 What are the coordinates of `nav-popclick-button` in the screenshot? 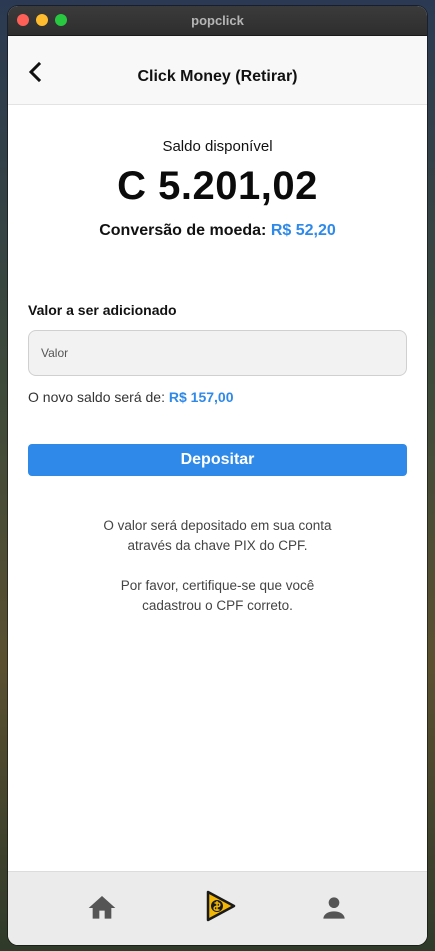 It's located at (220, 906).